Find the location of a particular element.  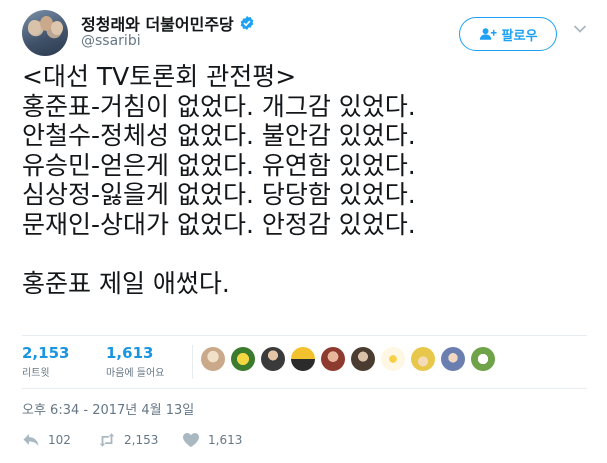

follow-button: 팔로우 is located at coordinates (508, 34).